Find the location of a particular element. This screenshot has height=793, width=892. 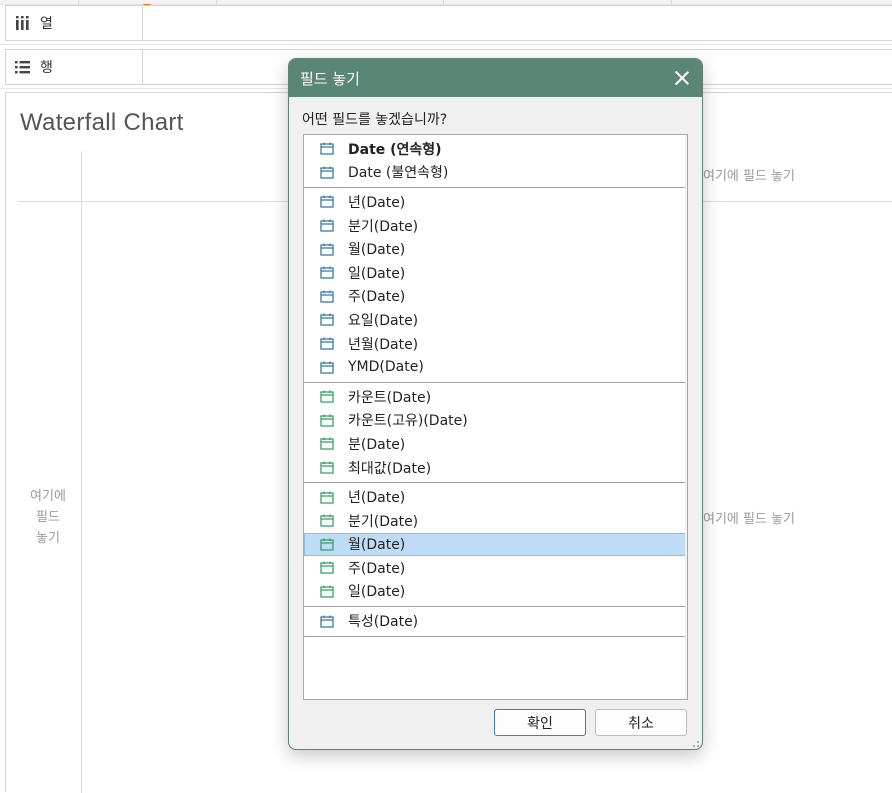

dialog-question: 어떤 필드를 놓겠습니까? is located at coordinates (375, 120).